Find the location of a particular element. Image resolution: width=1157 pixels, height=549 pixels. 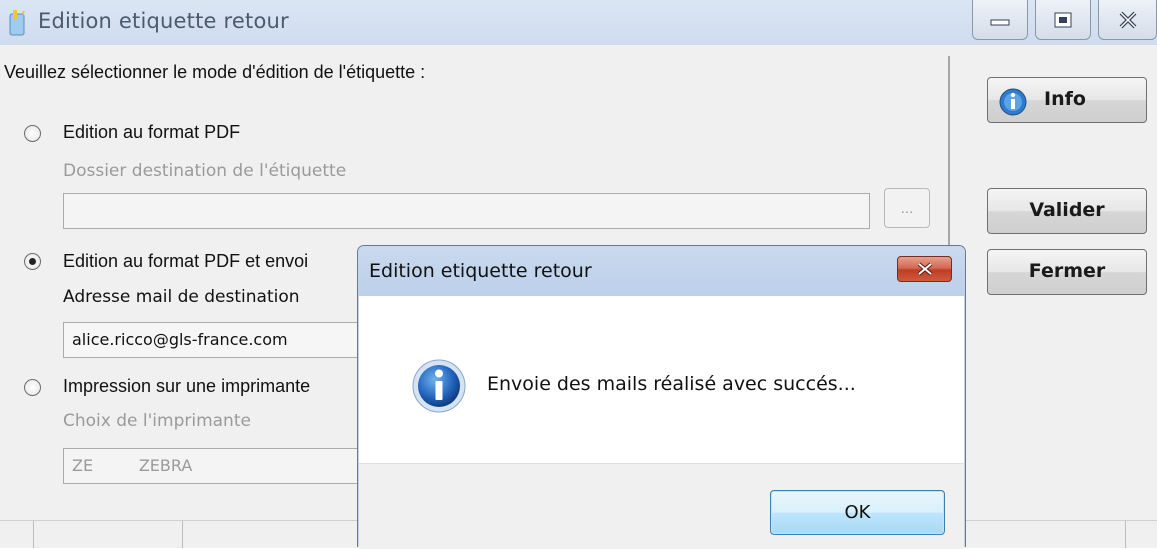

email-field: alice.ricco@gls-france.com is located at coordinates (213, 340).